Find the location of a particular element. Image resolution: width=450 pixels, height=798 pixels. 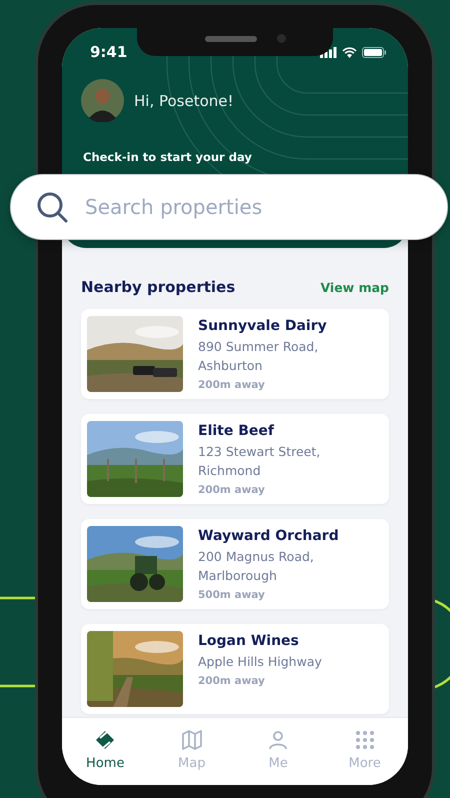

search-field: Search properties is located at coordinates (229, 207).